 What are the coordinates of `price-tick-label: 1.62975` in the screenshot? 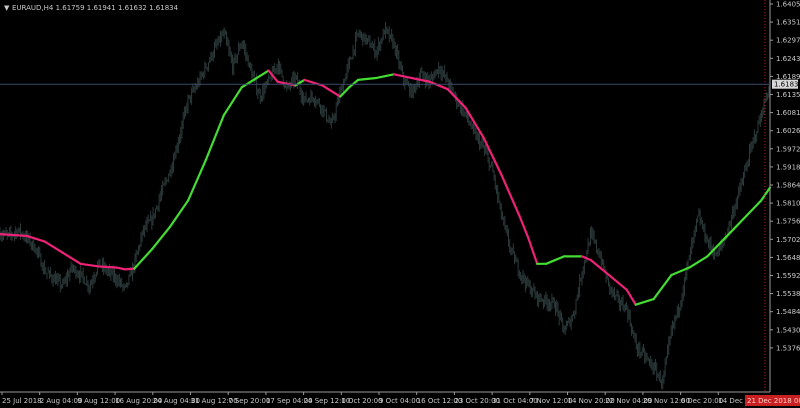 It's located at (788, 41).